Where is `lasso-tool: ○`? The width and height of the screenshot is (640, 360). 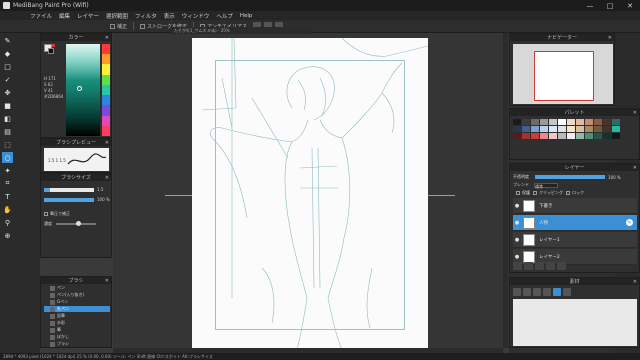
lasso-tool: ○ is located at coordinates (7, 157).